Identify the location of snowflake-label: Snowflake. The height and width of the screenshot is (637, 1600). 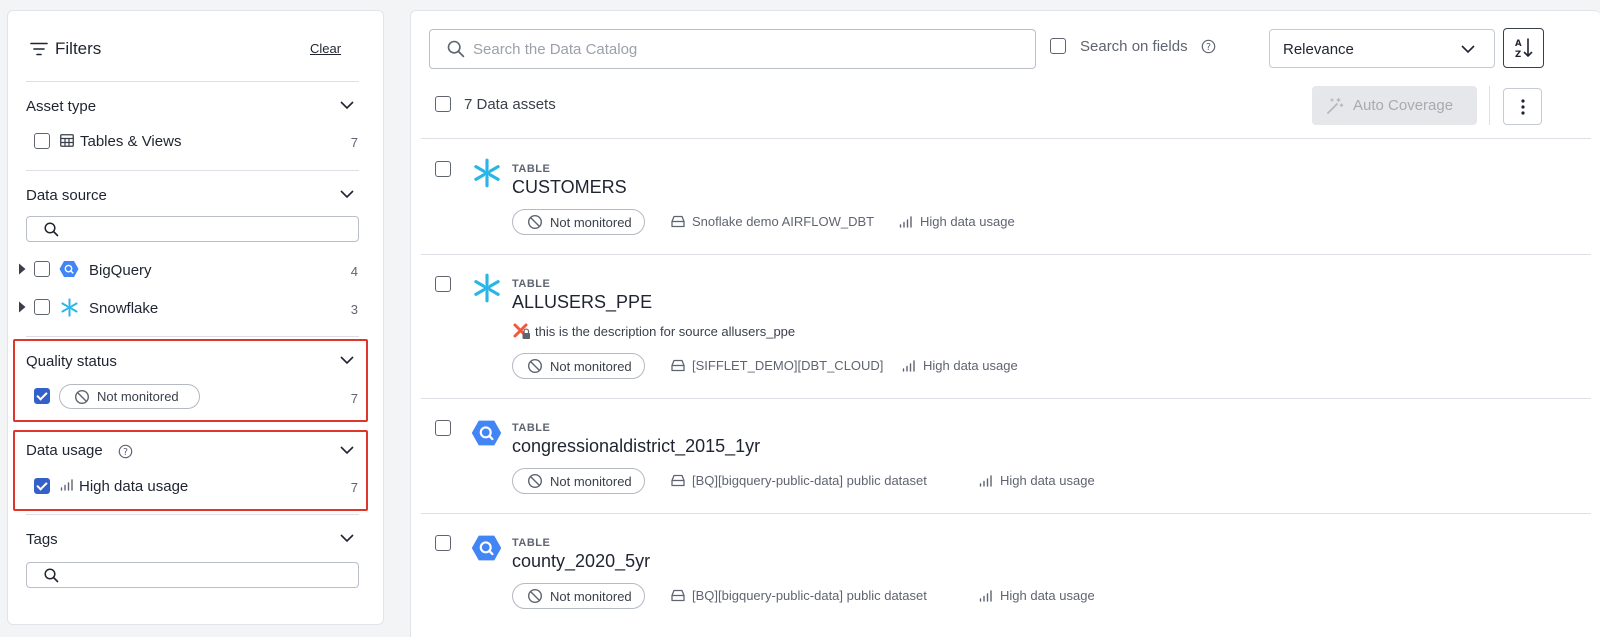
(124, 308).